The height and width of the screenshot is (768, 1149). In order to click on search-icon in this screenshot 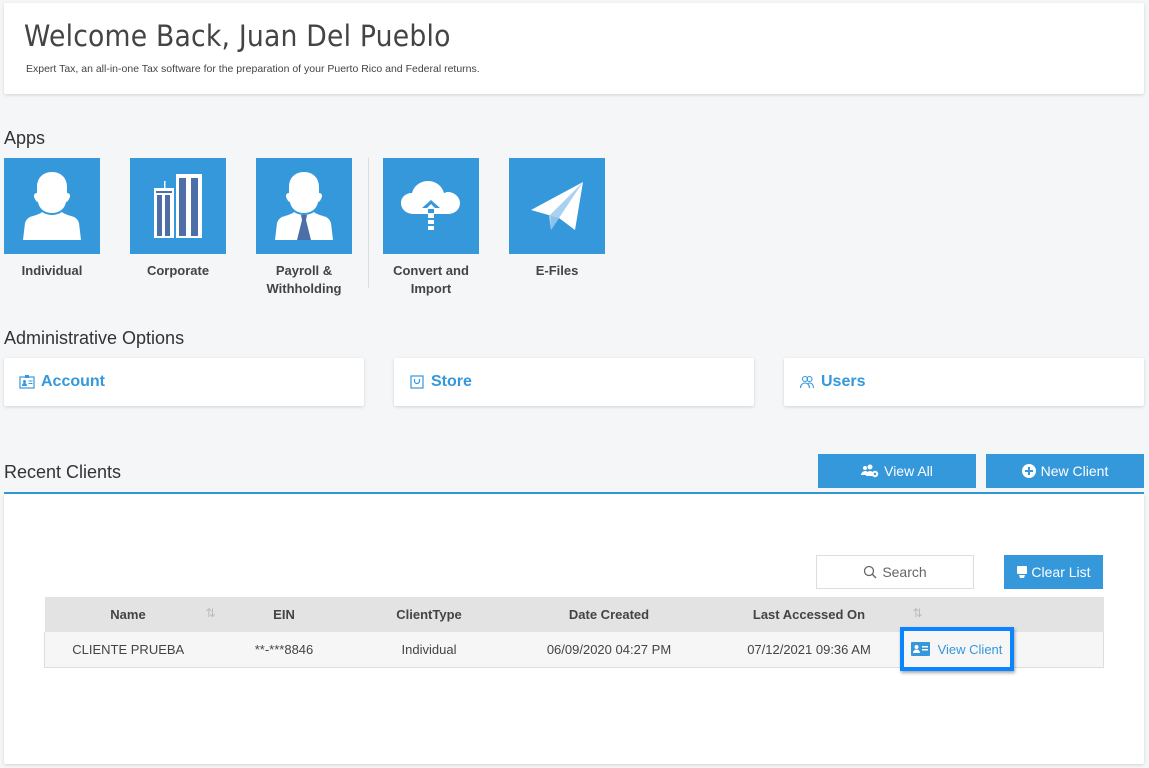, I will do `click(870, 572)`.